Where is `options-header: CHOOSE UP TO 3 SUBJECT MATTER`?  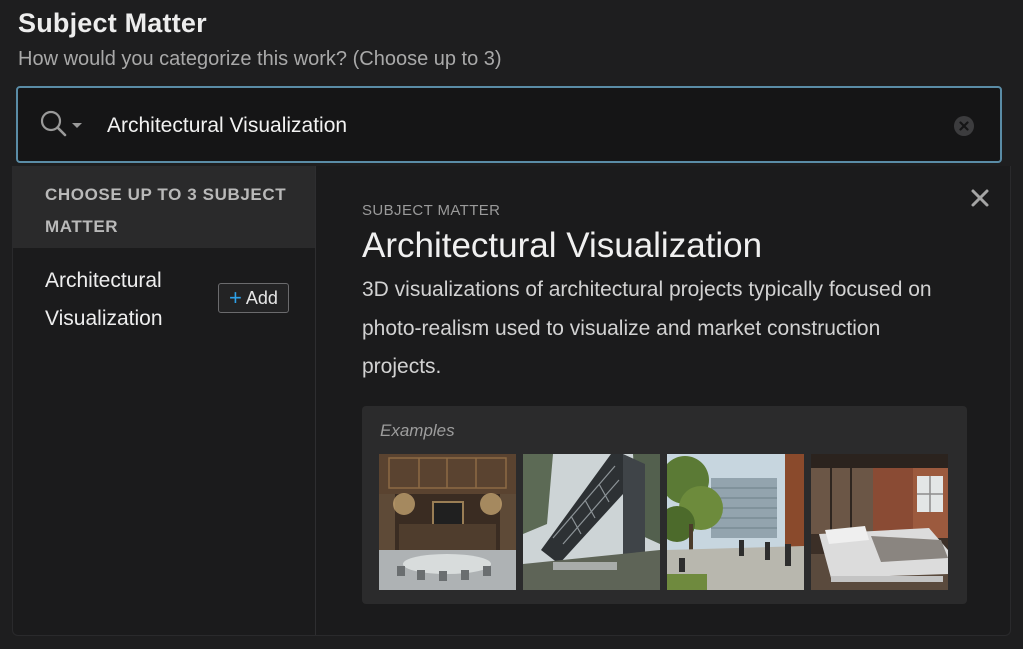 options-header: CHOOSE UP TO 3 SUBJECT MATTER is located at coordinates (164, 207).